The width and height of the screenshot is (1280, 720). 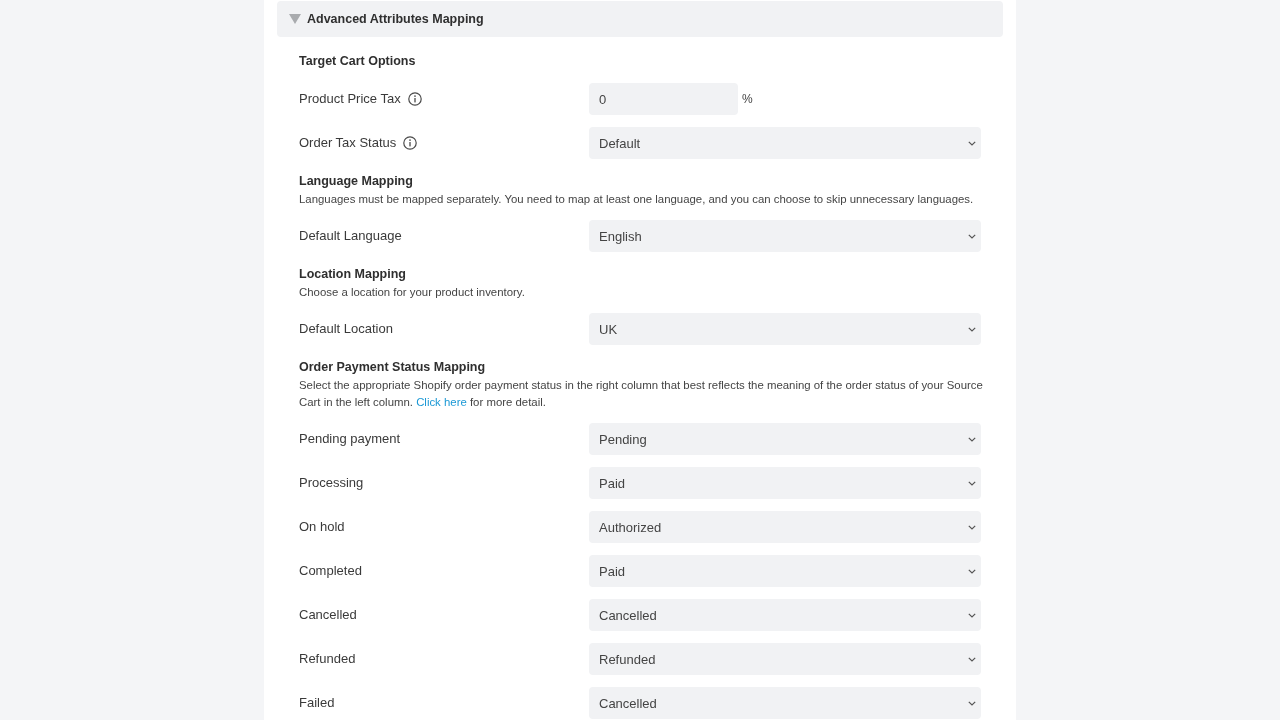 What do you see at coordinates (637, 199) in the screenshot?
I see `description-text: Languages must be mapped separately. You need to map at least one language, and you can choose to skip unnecessary languages.` at bounding box center [637, 199].